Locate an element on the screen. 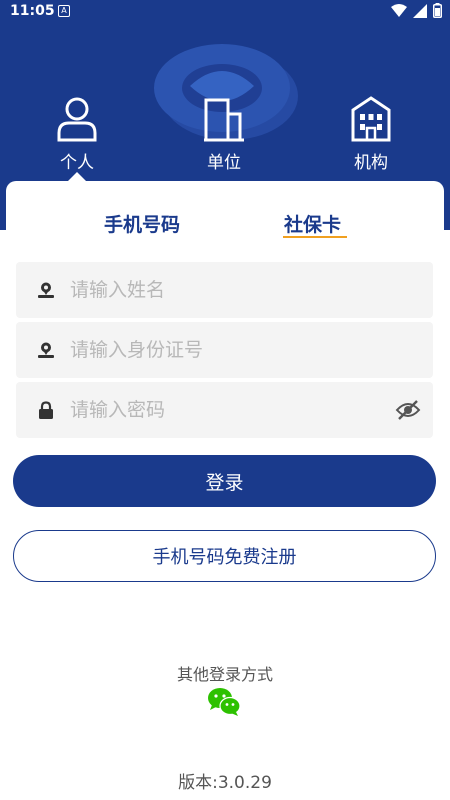 This screenshot has width=450, height=800. status-bar: 11:05 A is located at coordinates (225, 12).